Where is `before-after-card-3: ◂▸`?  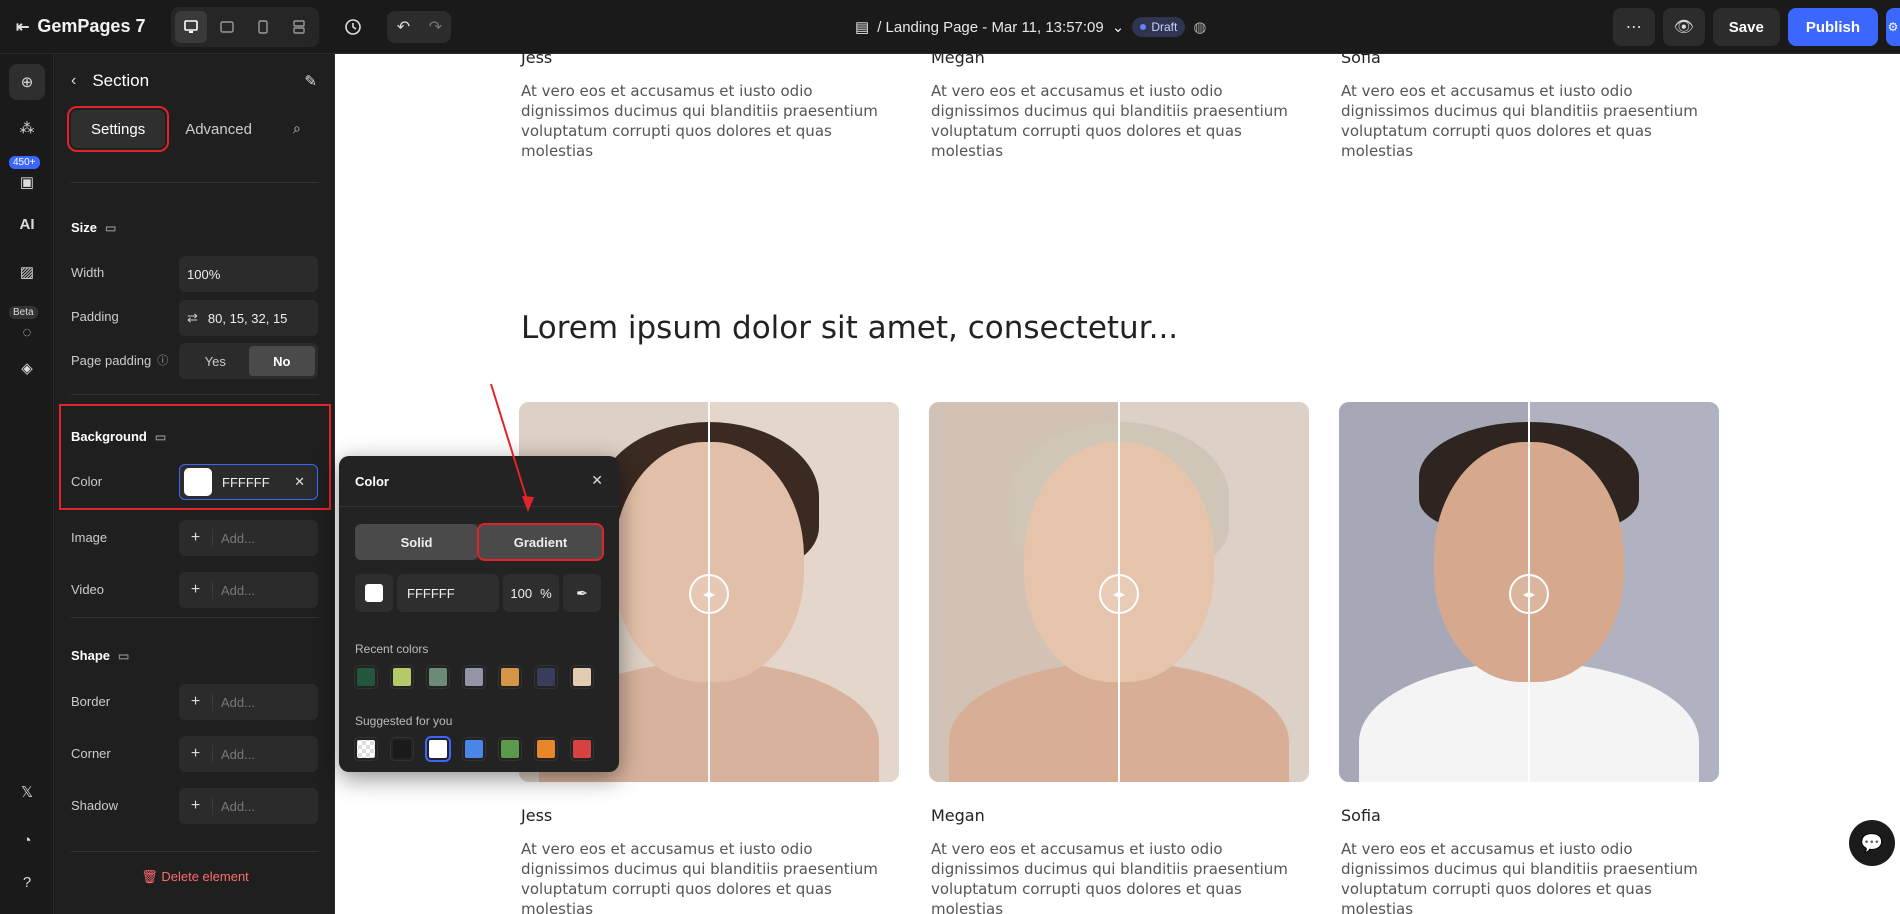 before-after-card-3: ◂▸ is located at coordinates (1529, 592).